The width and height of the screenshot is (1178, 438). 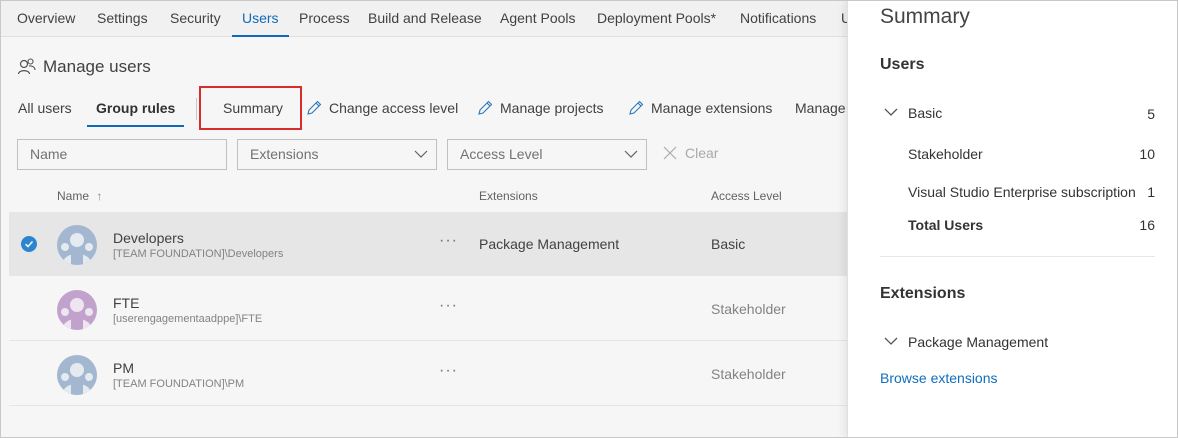 I want to click on tab-overview: Overview, so click(x=46, y=19).